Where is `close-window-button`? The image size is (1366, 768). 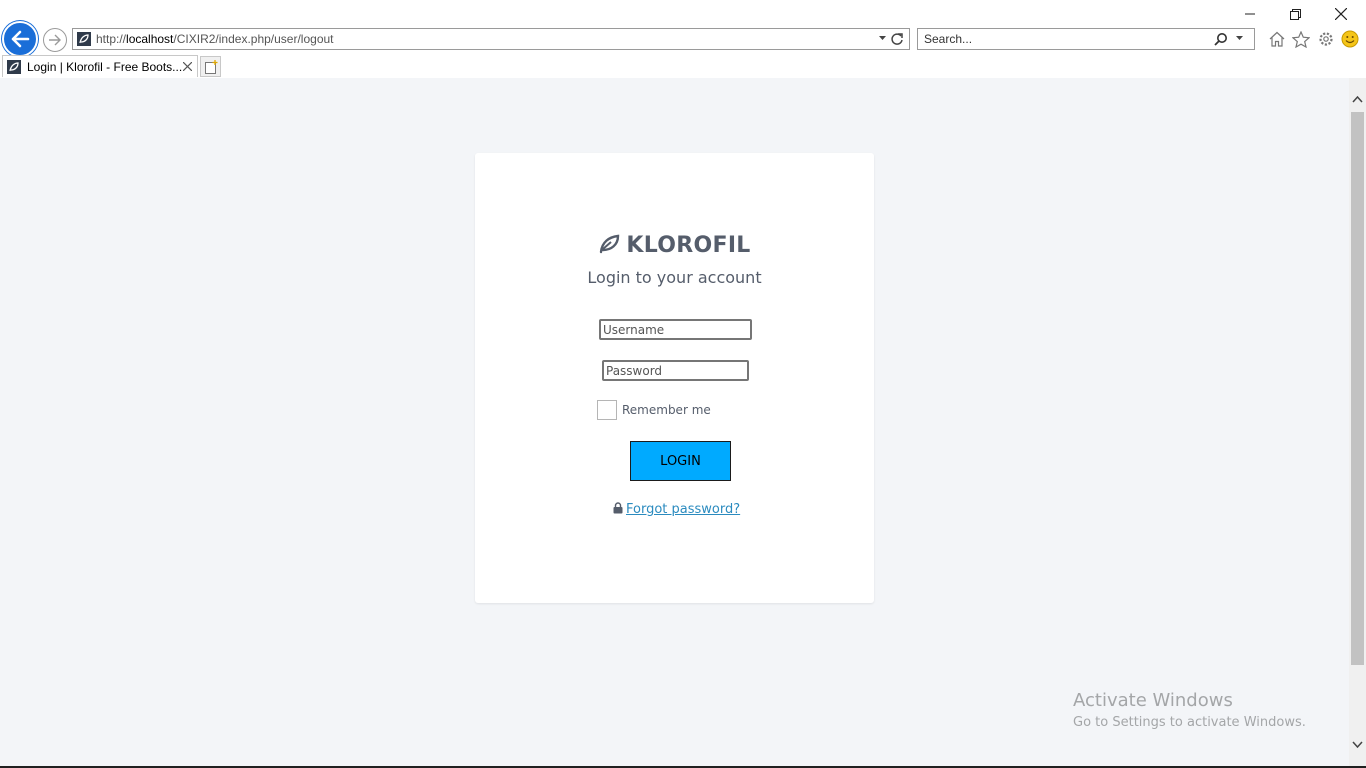
close-window-button is located at coordinates (1341, 14).